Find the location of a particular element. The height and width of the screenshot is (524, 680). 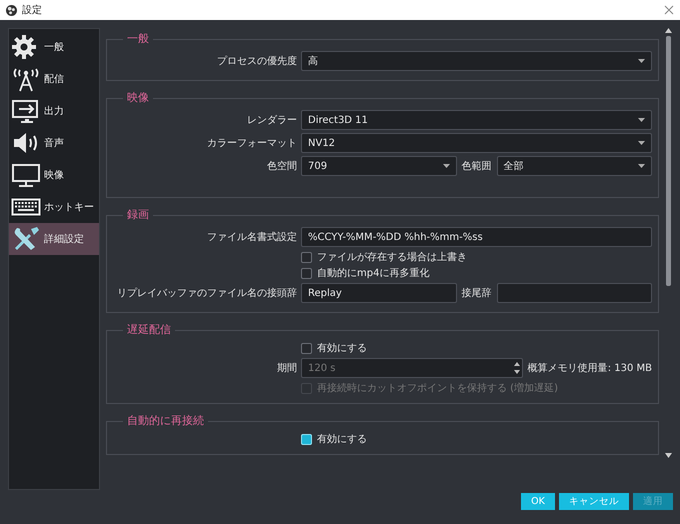

section-title: 自動的に再接続 is located at coordinates (165, 421).